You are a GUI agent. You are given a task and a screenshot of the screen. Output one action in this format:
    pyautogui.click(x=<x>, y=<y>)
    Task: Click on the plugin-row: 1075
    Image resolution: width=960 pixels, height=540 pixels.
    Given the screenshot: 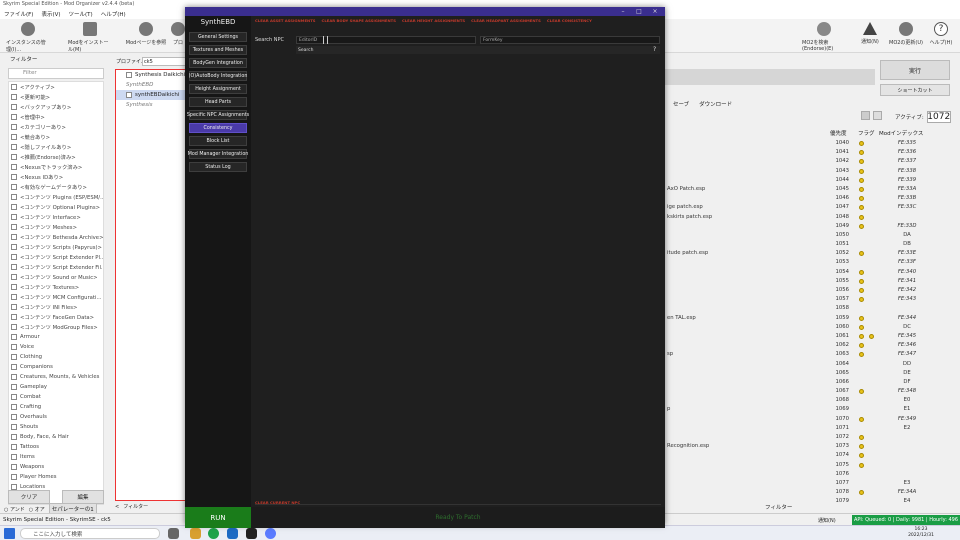 What is the action you would take?
    pyautogui.click(x=812, y=465)
    